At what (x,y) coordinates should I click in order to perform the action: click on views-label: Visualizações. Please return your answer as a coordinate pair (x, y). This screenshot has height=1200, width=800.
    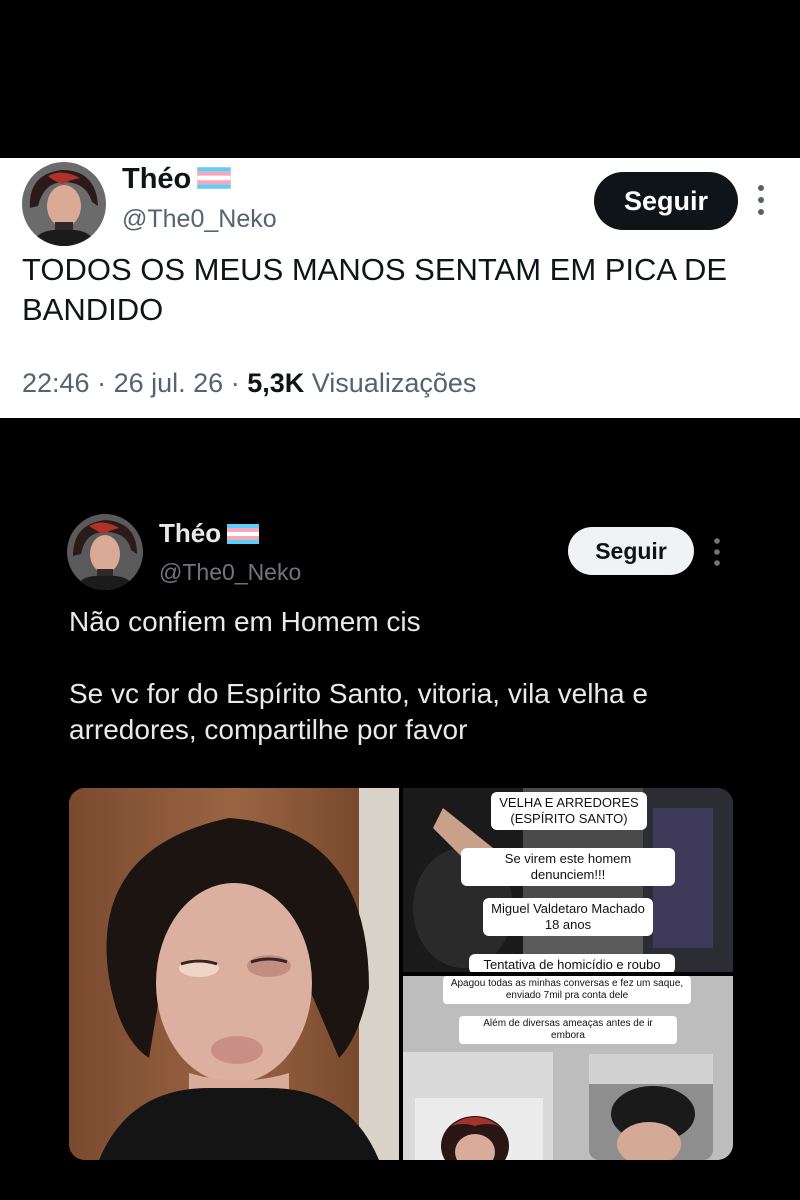
    Looking at the image, I should click on (394, 383).